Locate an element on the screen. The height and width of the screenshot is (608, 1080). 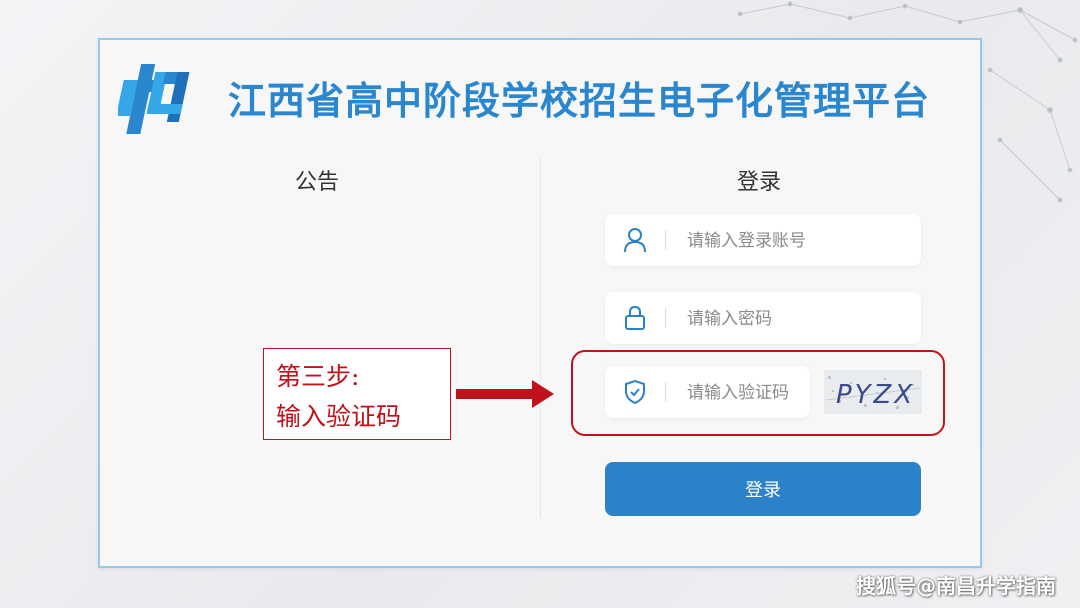
password-field is located at coordinates (763, 318).